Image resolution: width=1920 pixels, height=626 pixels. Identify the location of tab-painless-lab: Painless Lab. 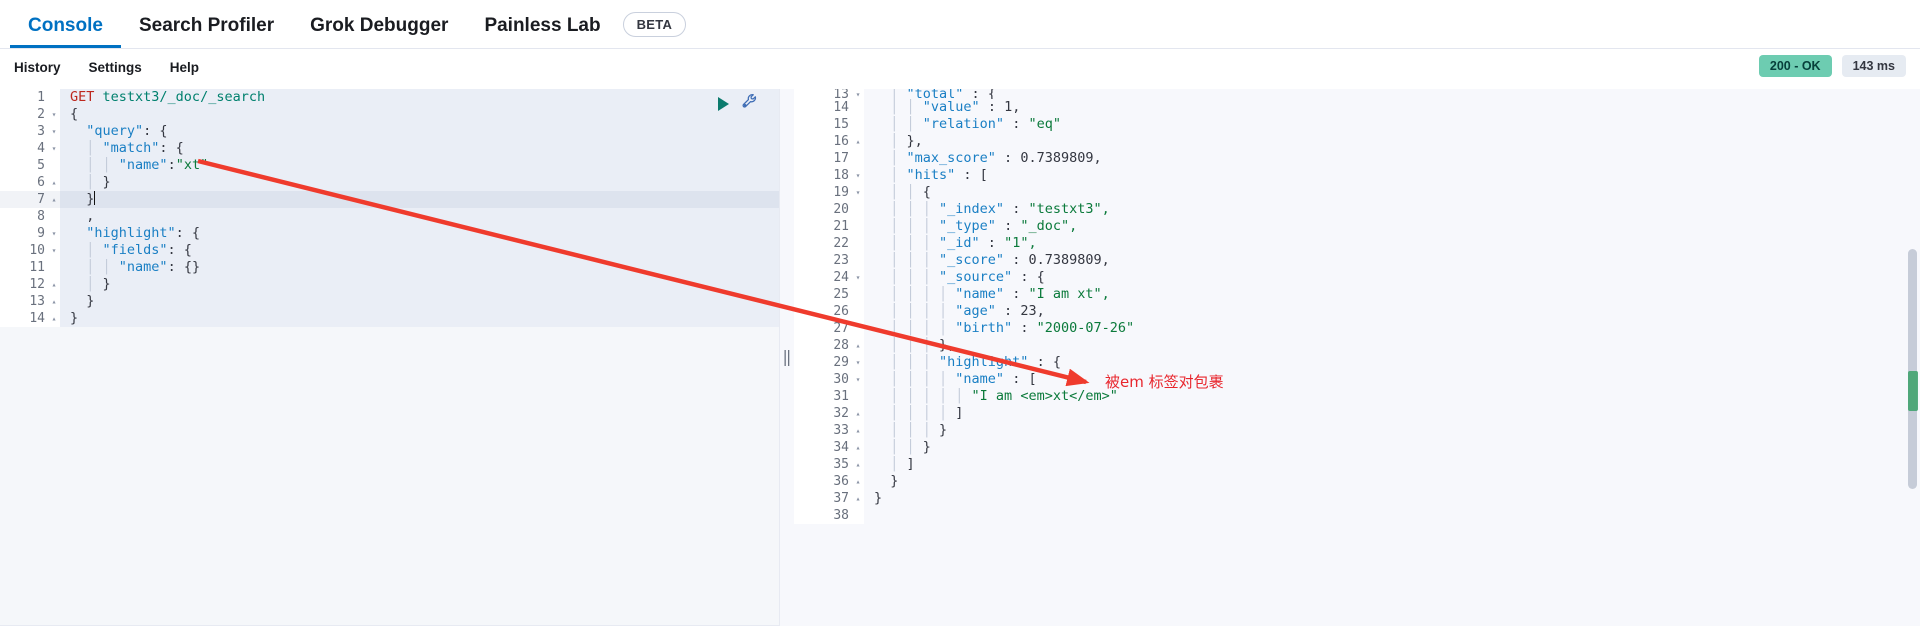
(542, 24).